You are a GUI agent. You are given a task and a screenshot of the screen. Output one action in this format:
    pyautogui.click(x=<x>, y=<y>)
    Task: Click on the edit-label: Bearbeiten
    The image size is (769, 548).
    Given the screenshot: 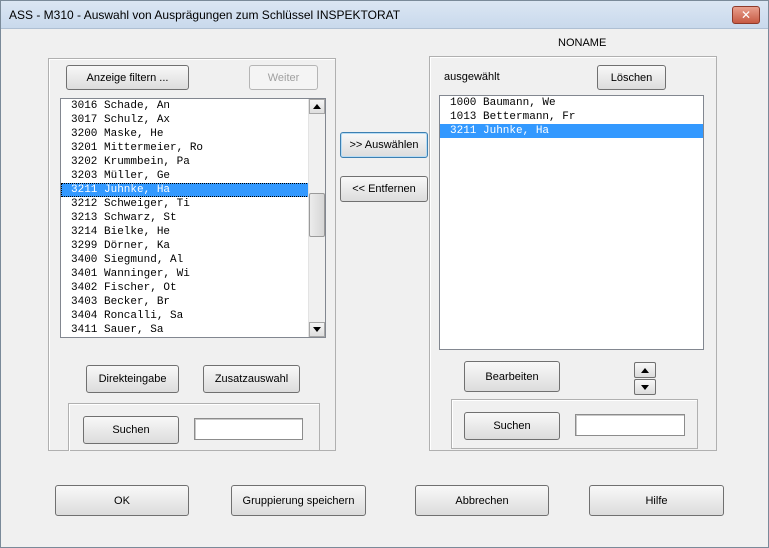 What is the action you would take?
    pyautogui.click(x=512, y=376)
    